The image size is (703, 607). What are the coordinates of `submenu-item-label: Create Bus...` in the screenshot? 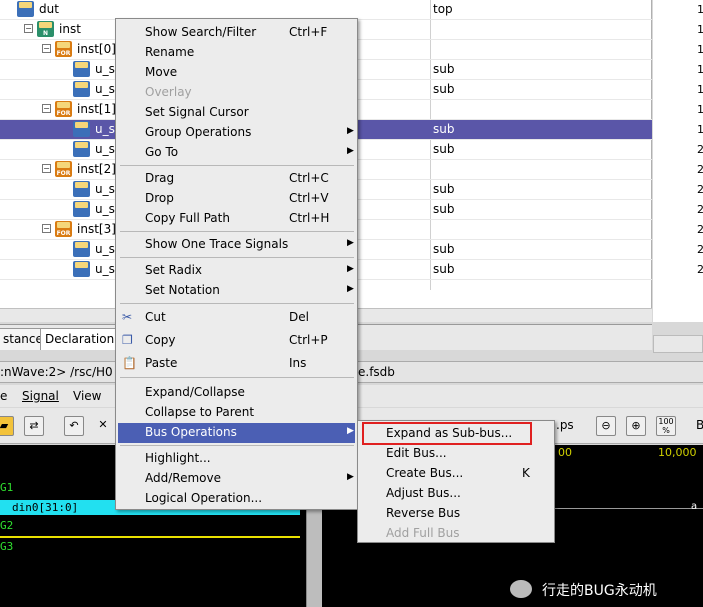 It's located at (425, 473).